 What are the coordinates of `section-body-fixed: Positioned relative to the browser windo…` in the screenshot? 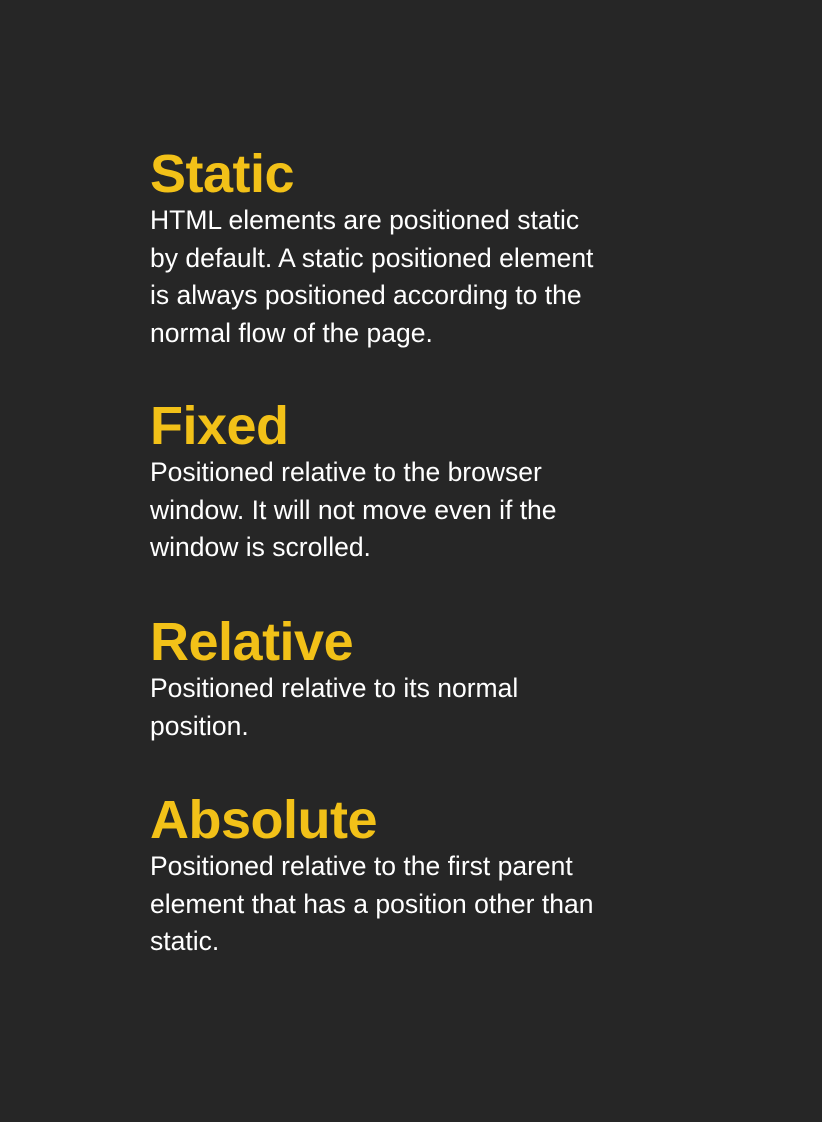 It's located at (353, 509).